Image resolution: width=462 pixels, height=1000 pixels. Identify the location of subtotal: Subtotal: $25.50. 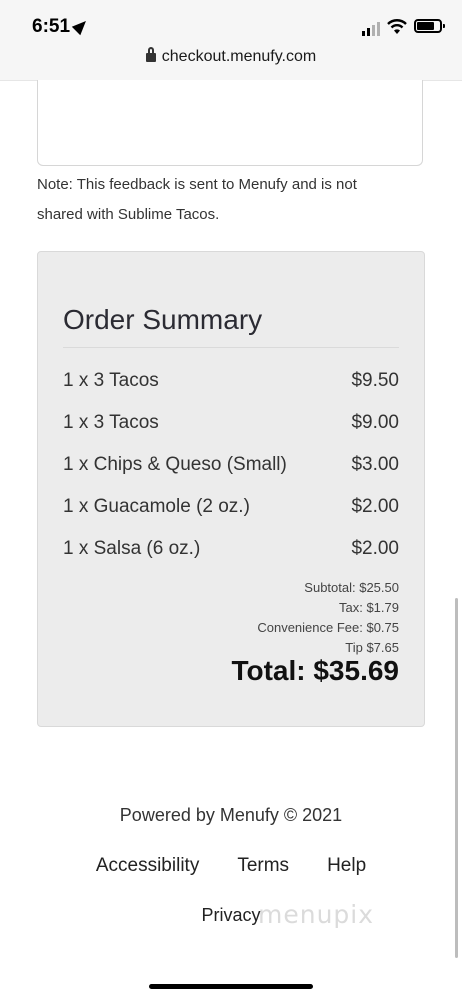
(351, 587).